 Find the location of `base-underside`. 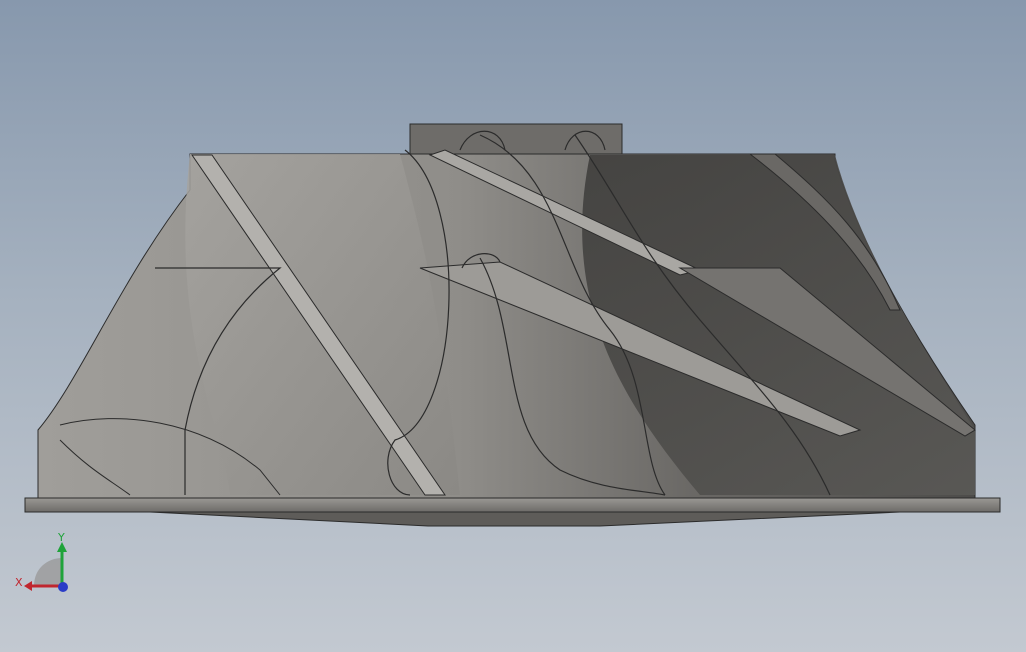

base-underside is located at coordinates (525, 519).